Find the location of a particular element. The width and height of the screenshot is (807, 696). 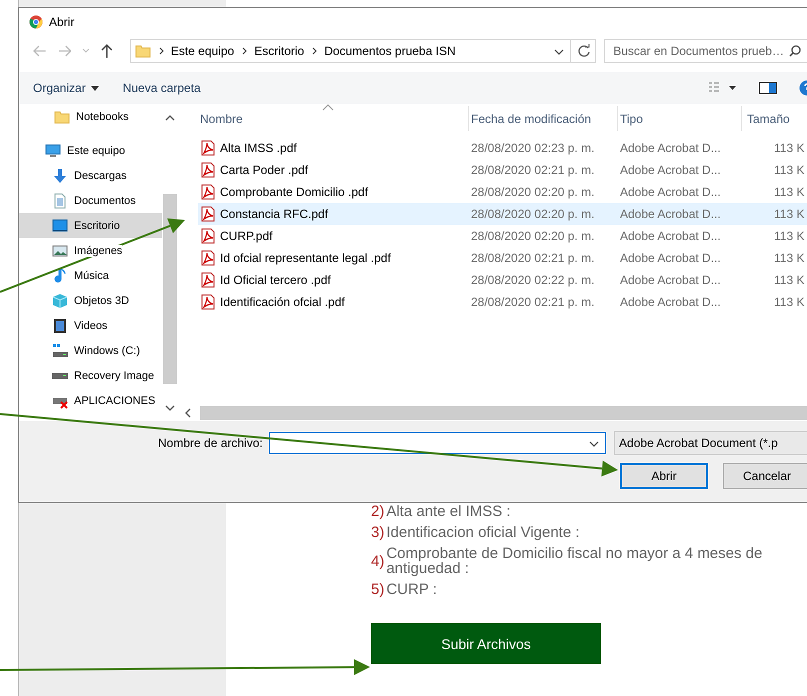

window-title: Abrir is located at coordinates (61, 22).